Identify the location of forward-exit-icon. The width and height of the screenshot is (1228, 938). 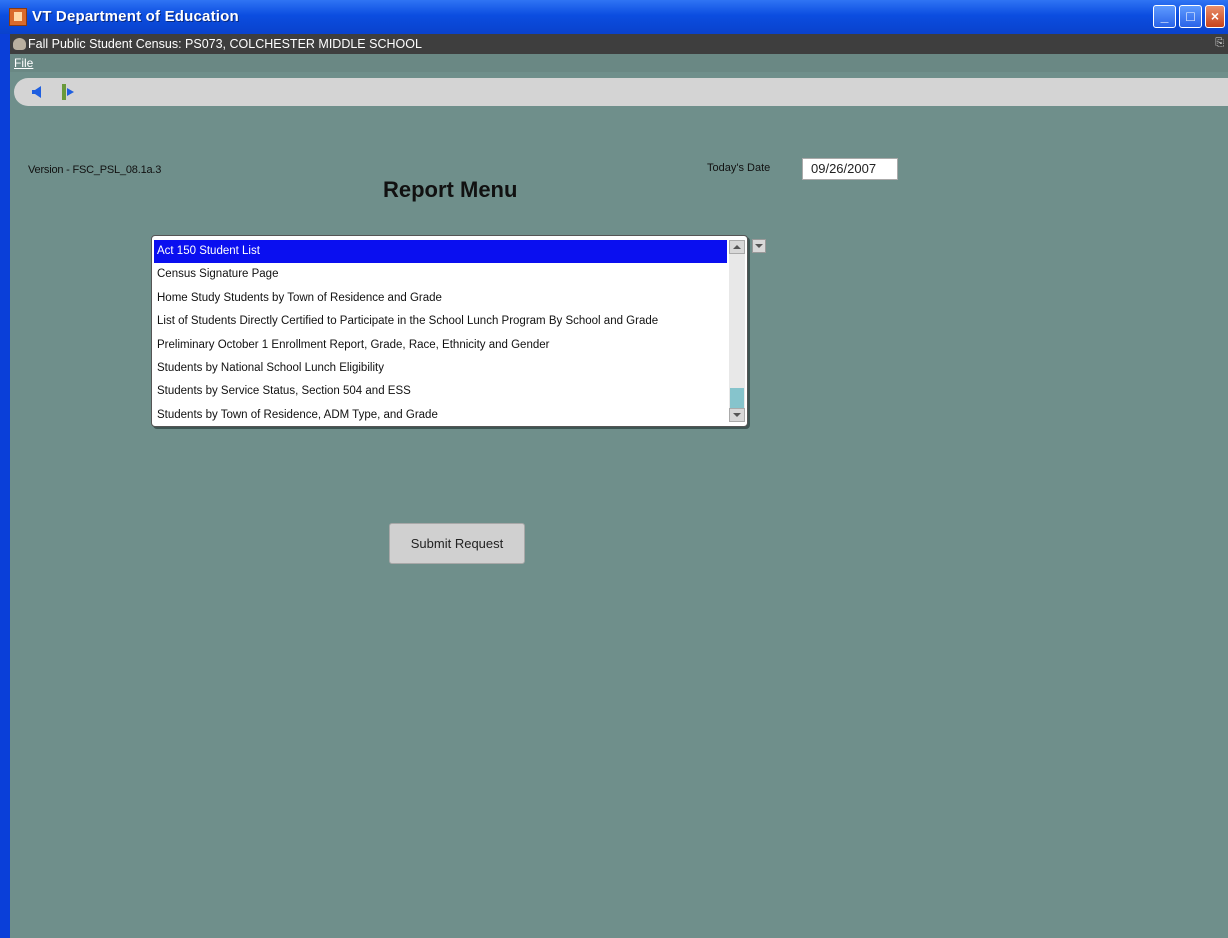
(69, 92).